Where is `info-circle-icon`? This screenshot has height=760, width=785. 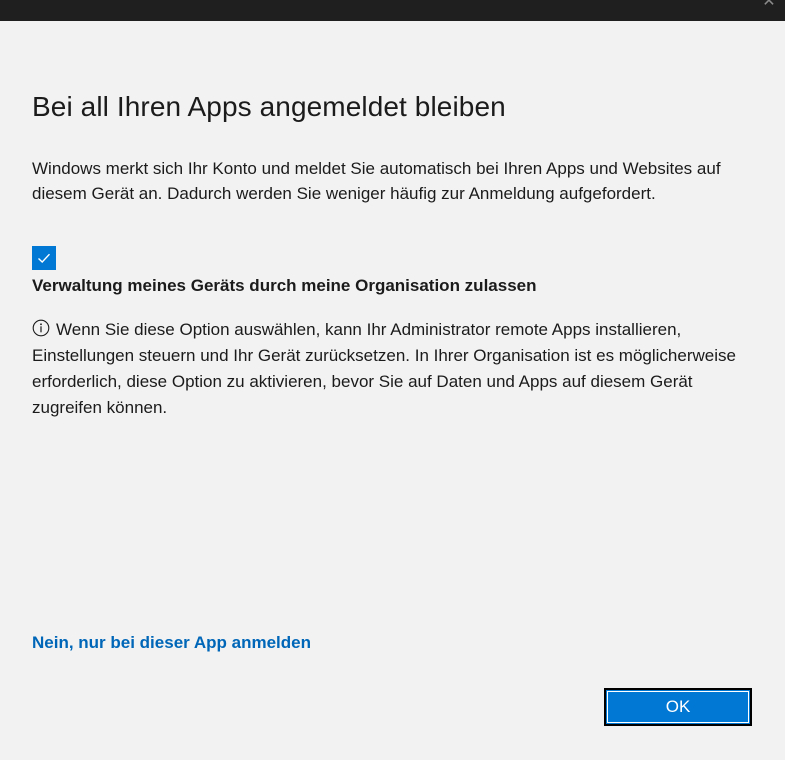 info-circle-icon is located at coordinates (41, 328).